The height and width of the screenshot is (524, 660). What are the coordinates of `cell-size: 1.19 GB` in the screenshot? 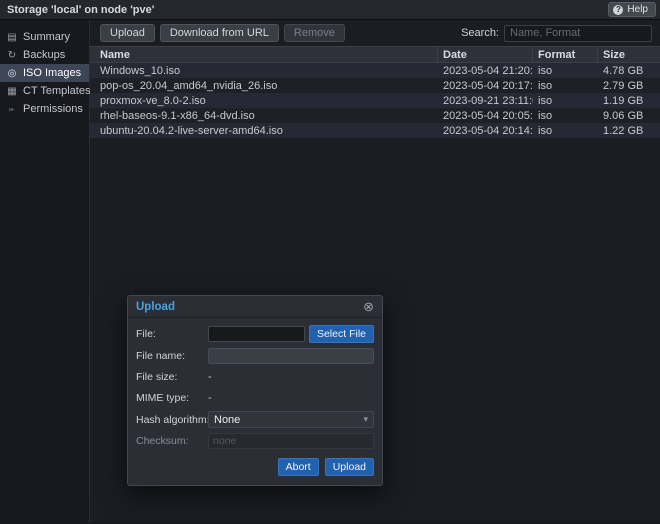 It's located at (623, 100).